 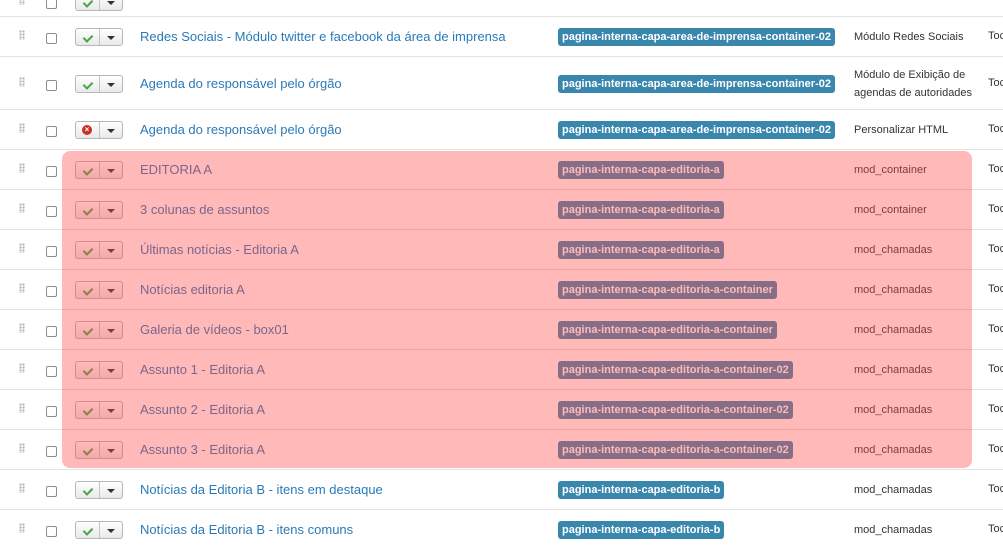 I want to click on module-title-link: EDITORIA A, so click(x=176, y=169).